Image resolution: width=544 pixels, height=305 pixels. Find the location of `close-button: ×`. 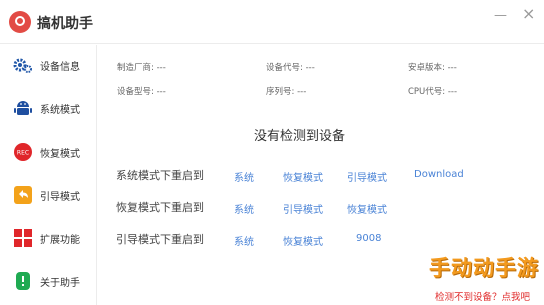

close-button: × is located at coordinates (528, 14).